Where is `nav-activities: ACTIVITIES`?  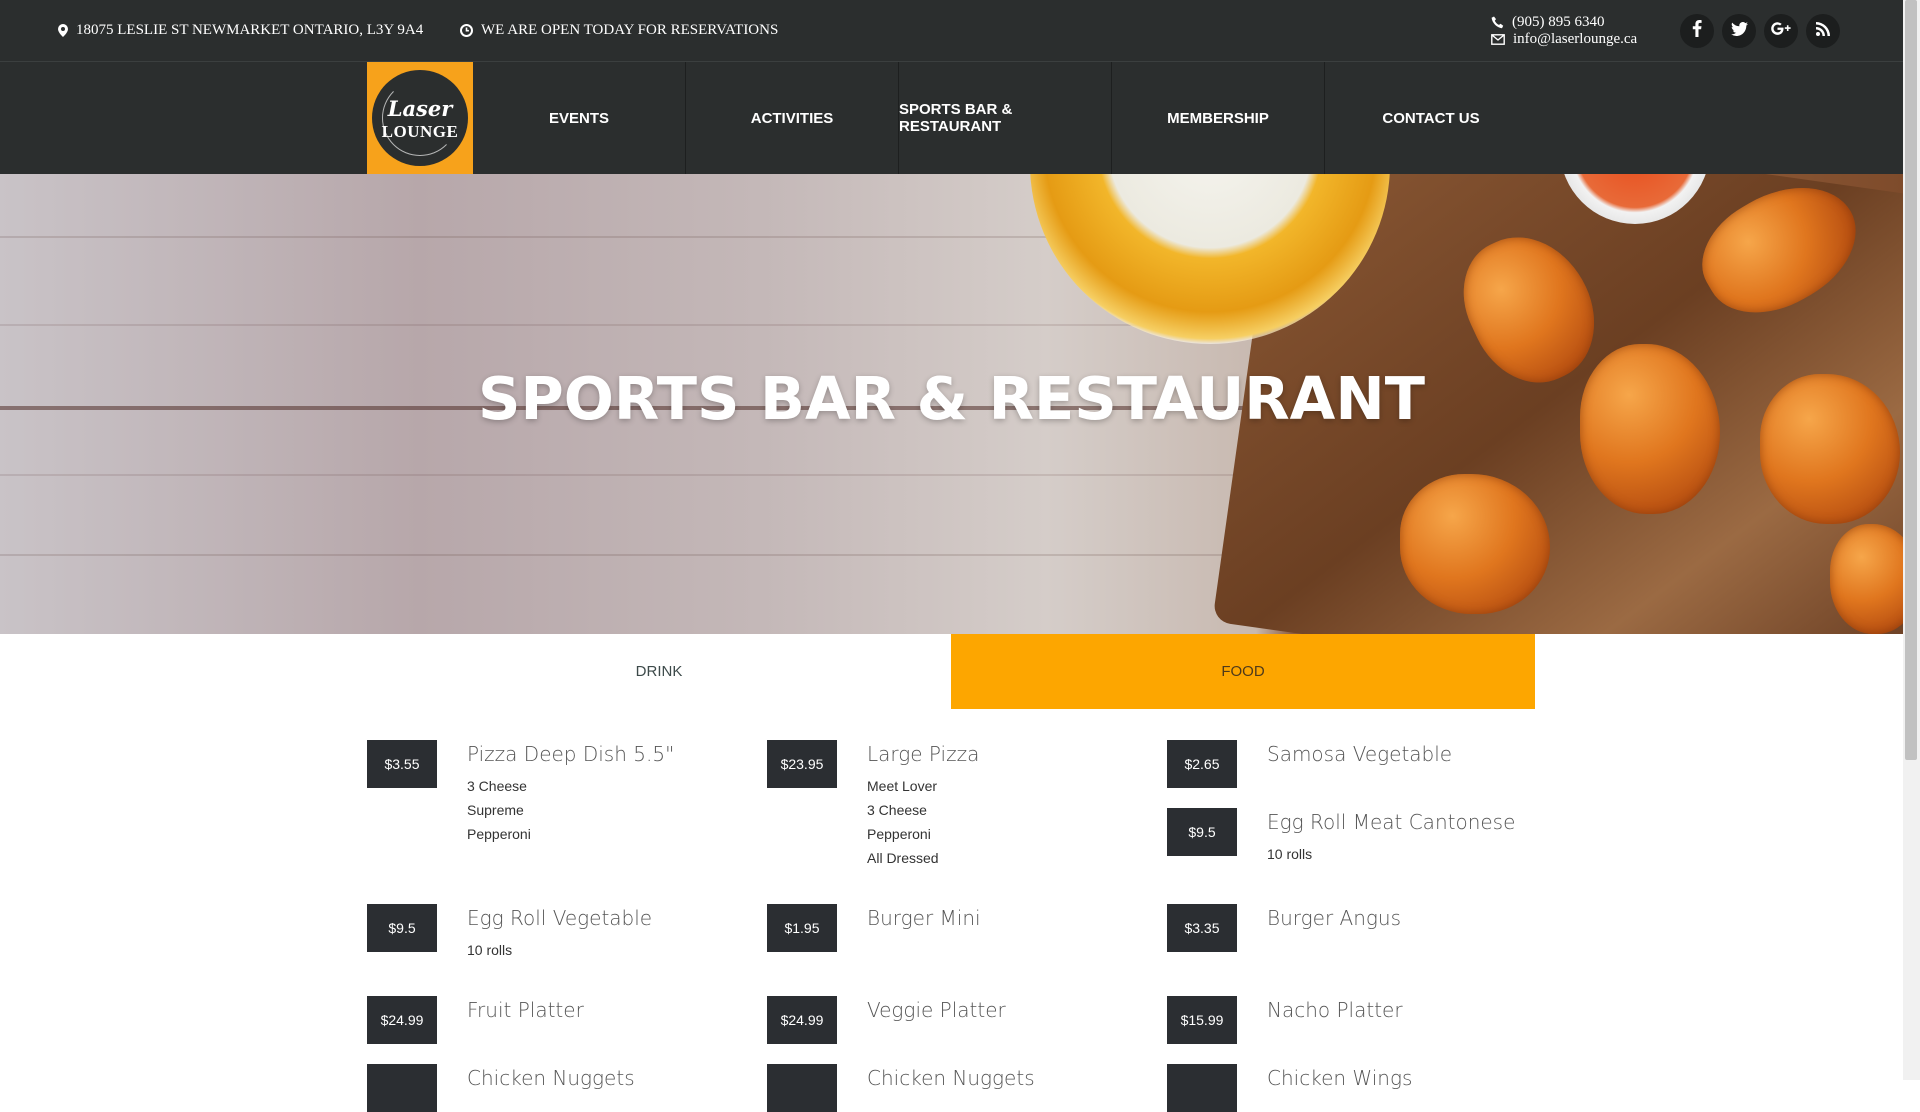
nav-activities: ACTIVITIES is located at coordinates (792, 118).